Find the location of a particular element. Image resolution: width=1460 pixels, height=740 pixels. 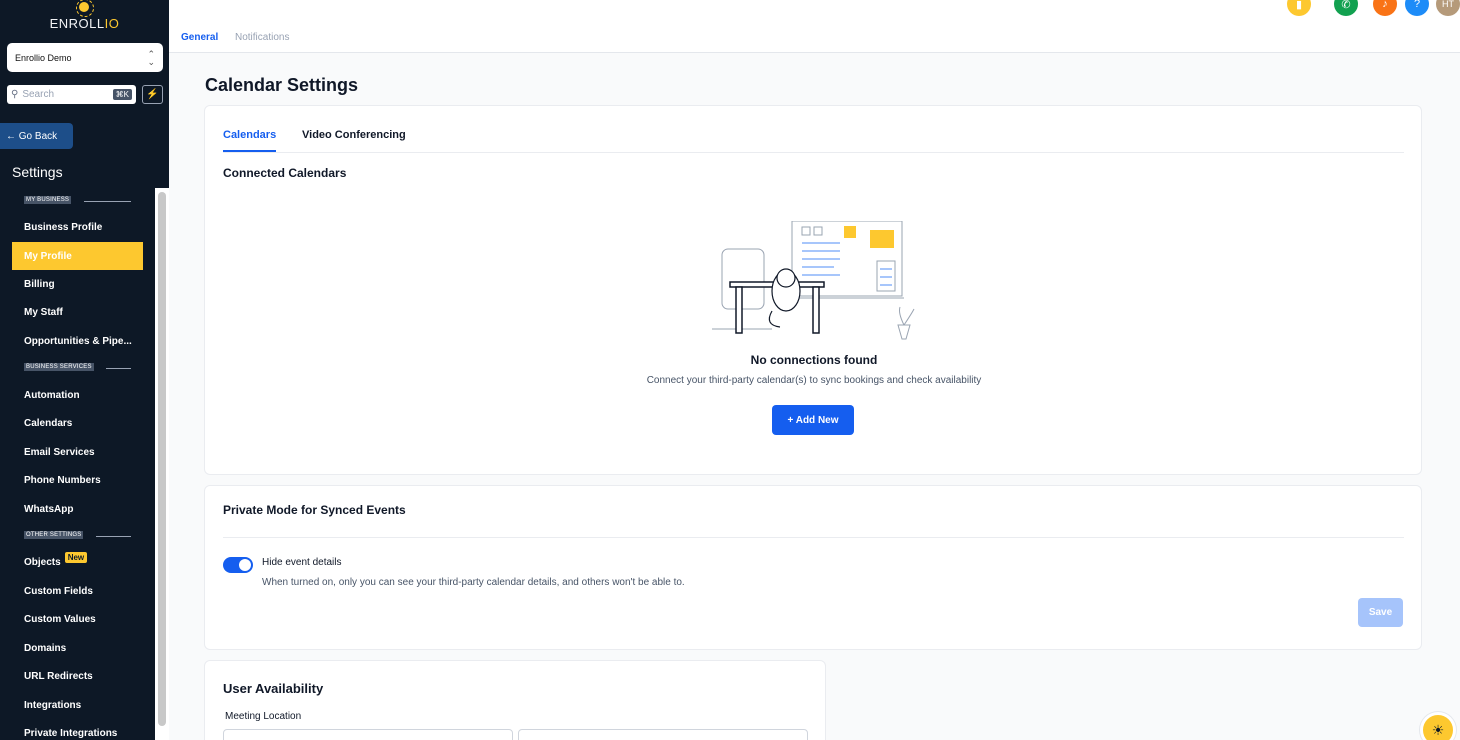

sidebar-item-label: Custom Values is located at coordinates (60, 619).